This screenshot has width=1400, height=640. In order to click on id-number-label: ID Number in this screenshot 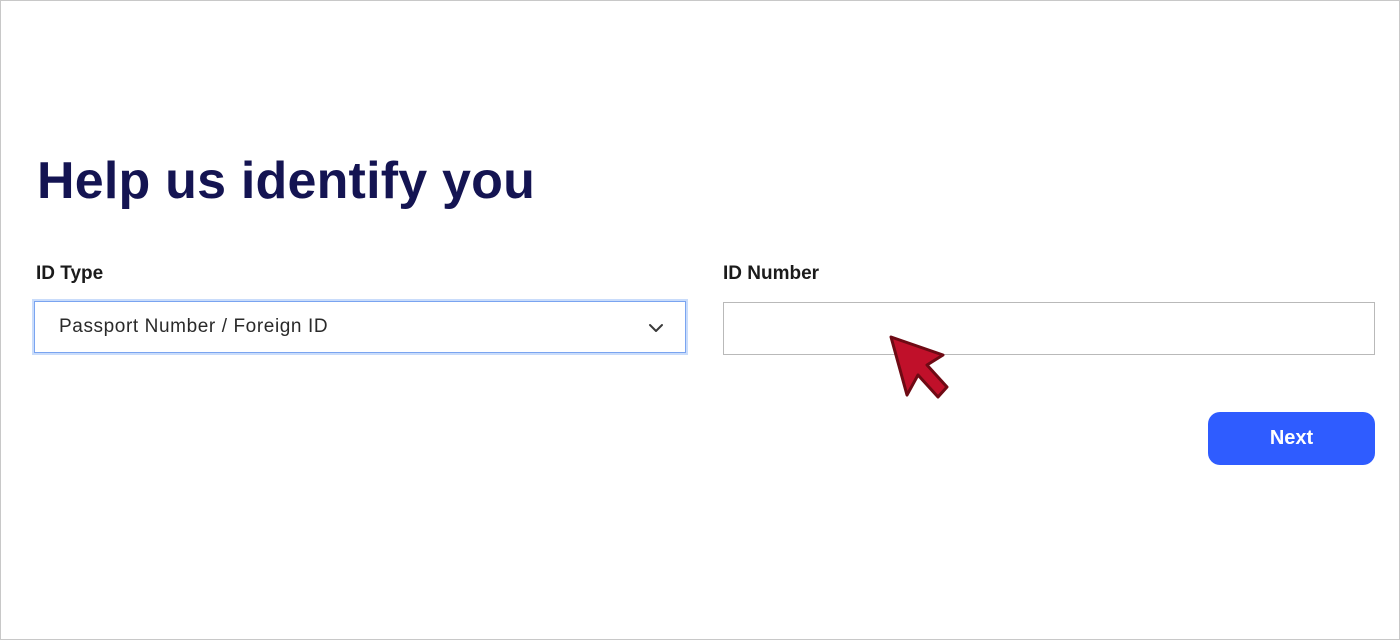, I will do `click(771, 273)`.